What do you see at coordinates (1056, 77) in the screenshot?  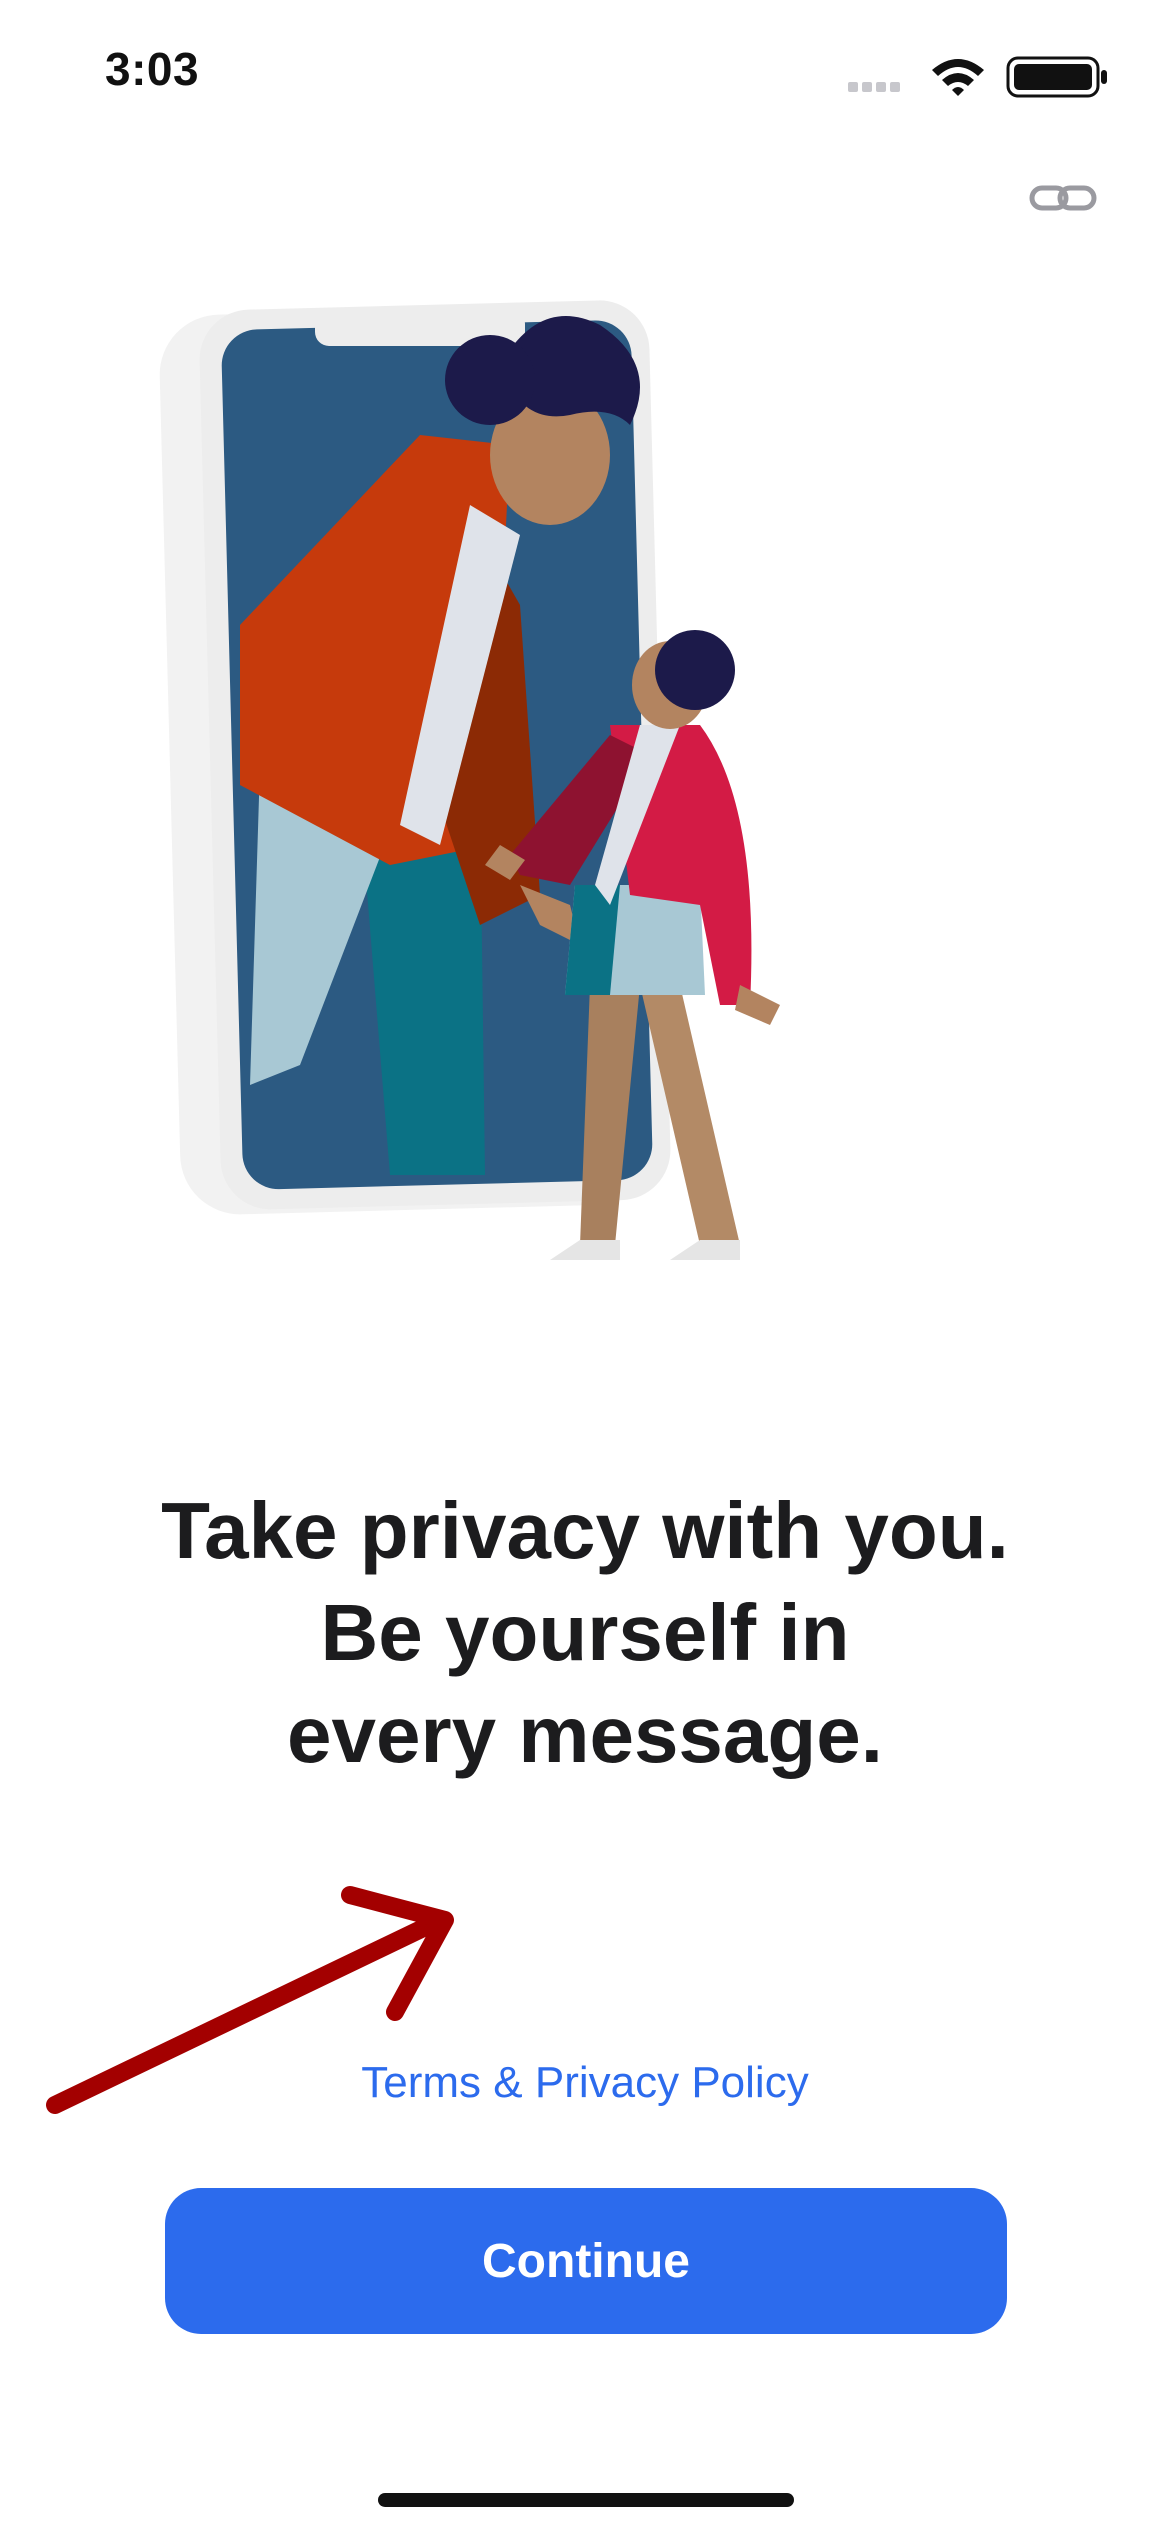 I see `battery-icon` at bounding box center [1056, 77].